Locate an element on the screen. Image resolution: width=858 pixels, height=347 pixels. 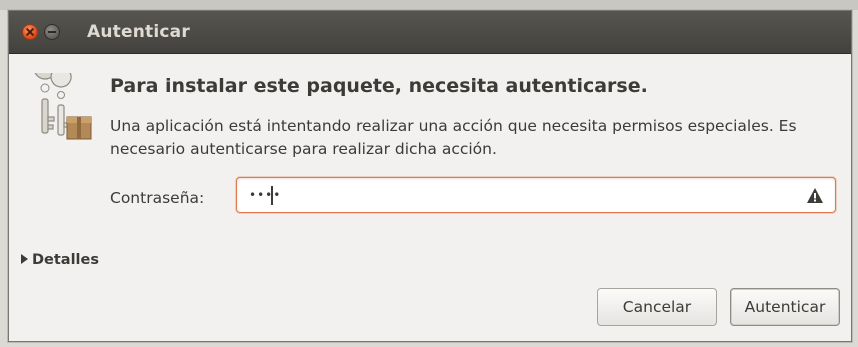
password-label: Contraseña: is located at coordinates (157, 198).